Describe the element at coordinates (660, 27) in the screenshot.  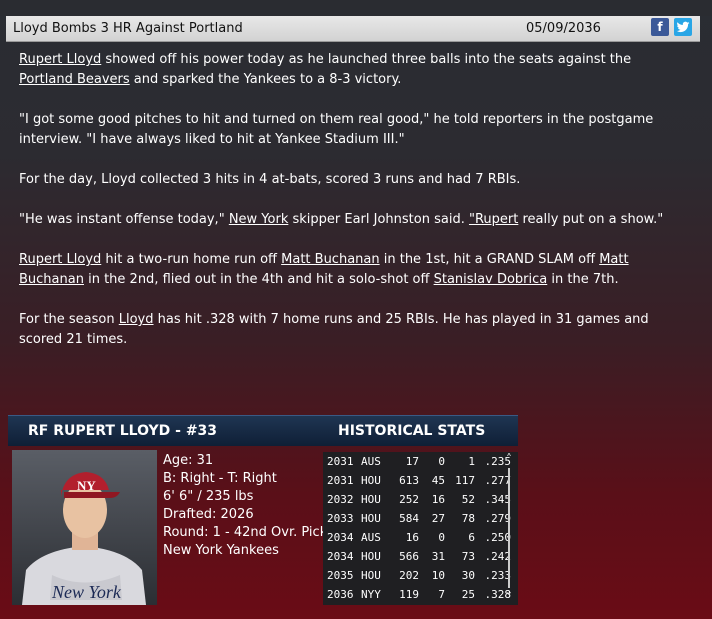
I see `facebook-icon: f` at that location.